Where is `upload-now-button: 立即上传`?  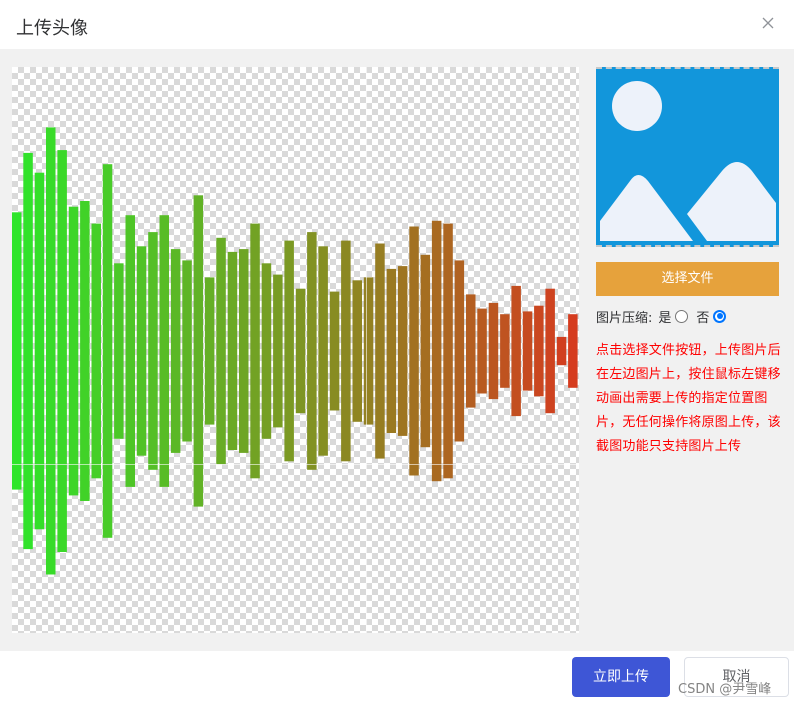
upload-now-button: 立即上传 is located at coordinates (621, 677).